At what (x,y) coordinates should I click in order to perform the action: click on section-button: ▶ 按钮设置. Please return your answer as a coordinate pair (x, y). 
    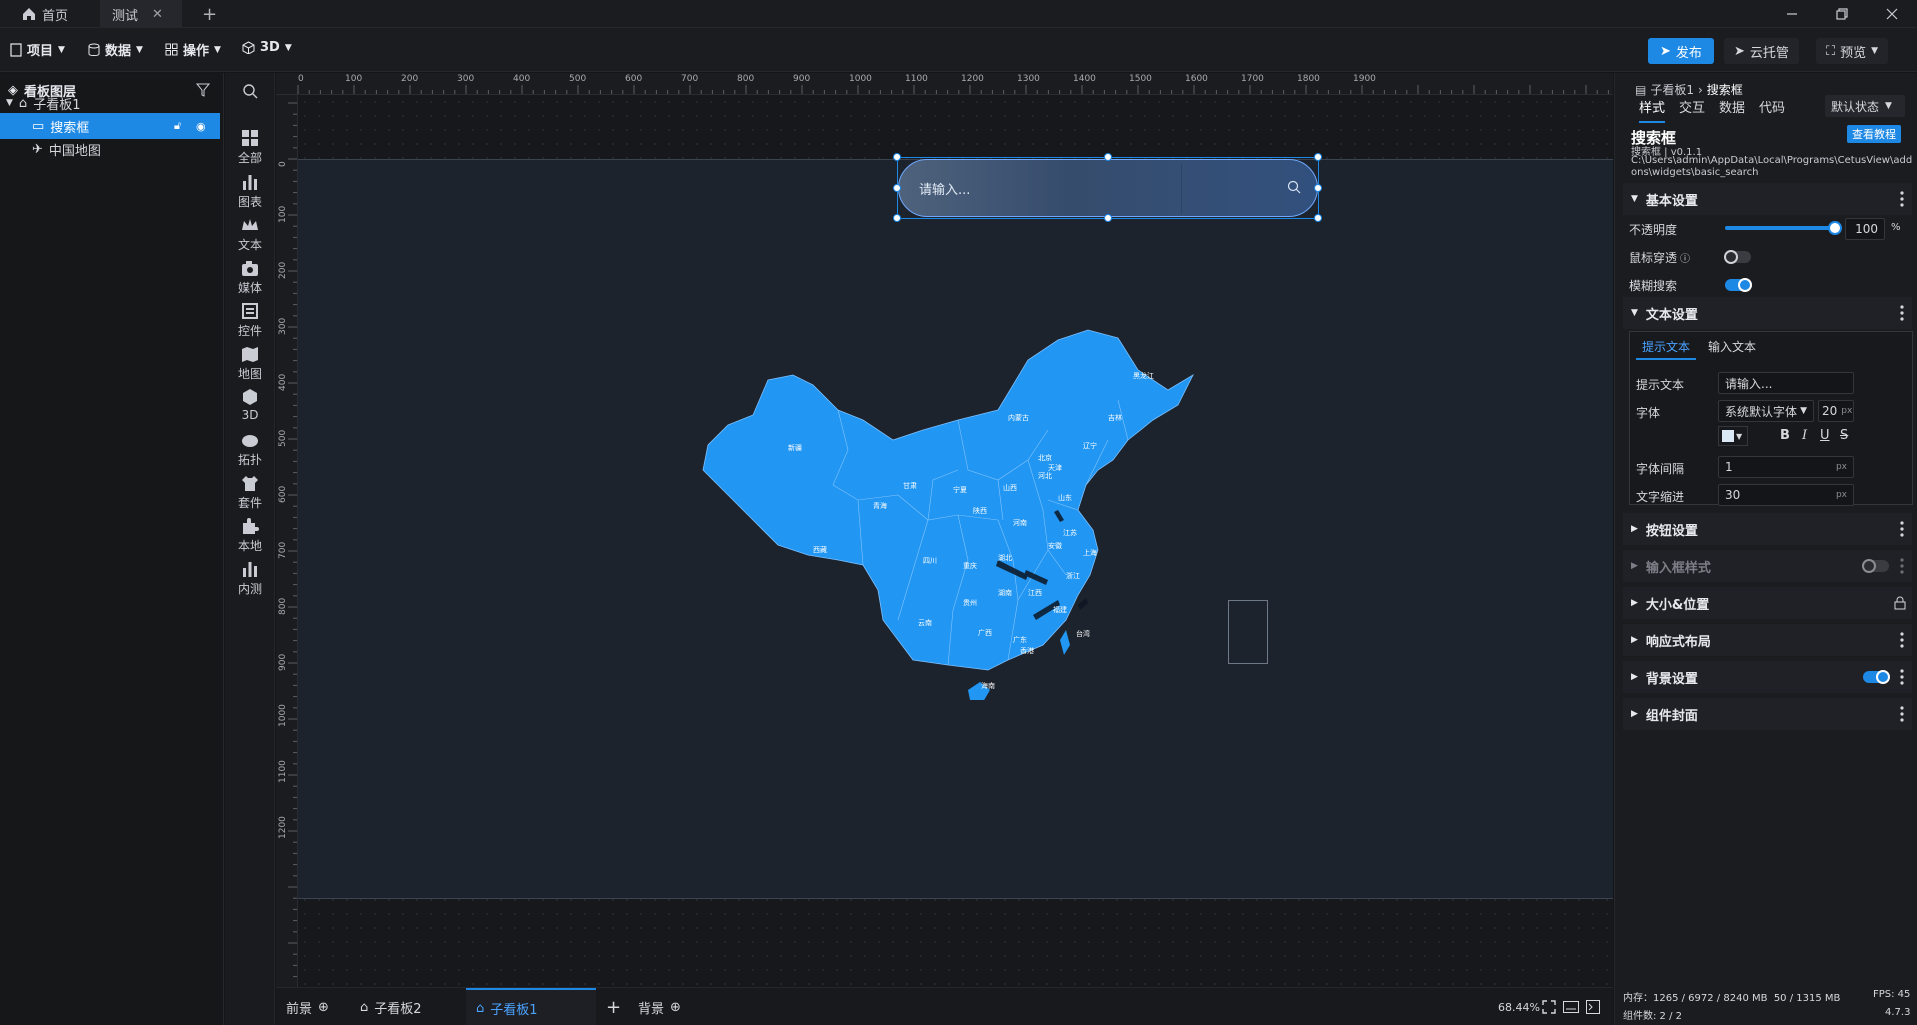
    Looking at the image, I should click on (1767, 529).